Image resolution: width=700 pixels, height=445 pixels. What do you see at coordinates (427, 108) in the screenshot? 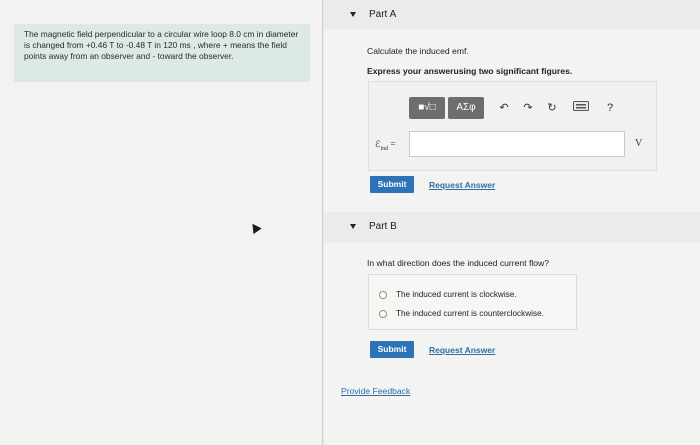
I see `template-button: ■√□` at bounding box center [427, 108].